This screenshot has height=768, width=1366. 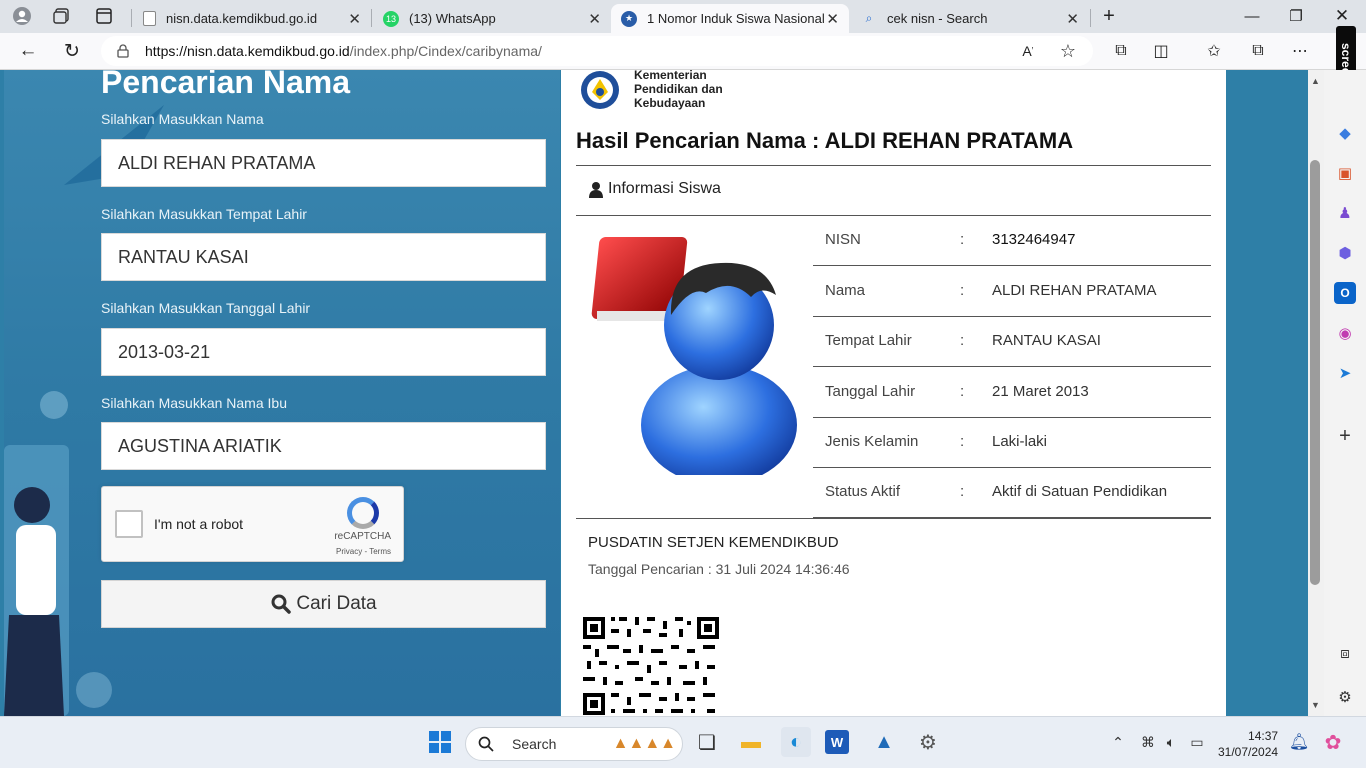 I want to click on collections-tabs-icon, so click(x=62, y=16).